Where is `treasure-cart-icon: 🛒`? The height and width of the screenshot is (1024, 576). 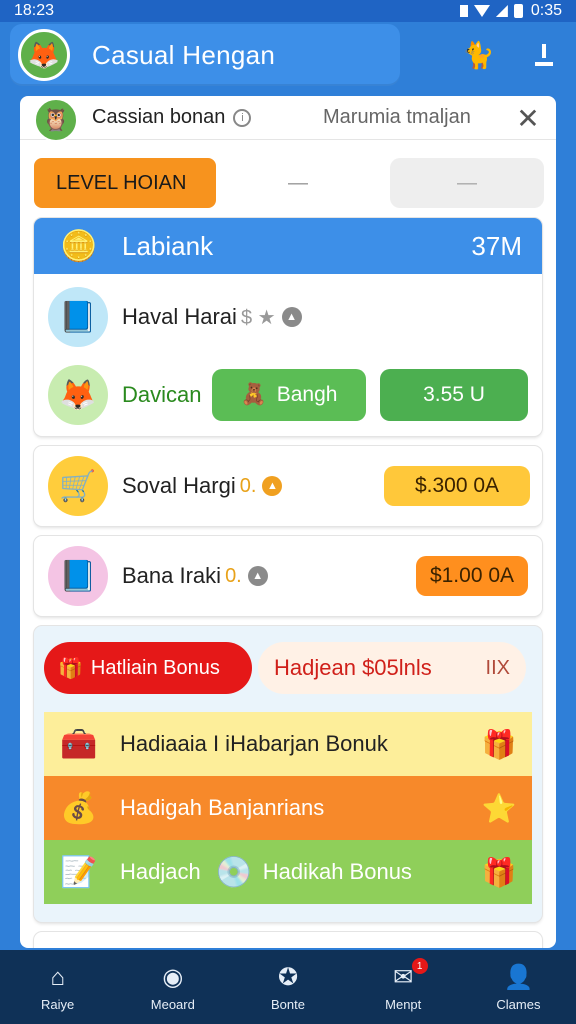 treasure-cart-icon: 🛒 is located at coordinates (78, 486).